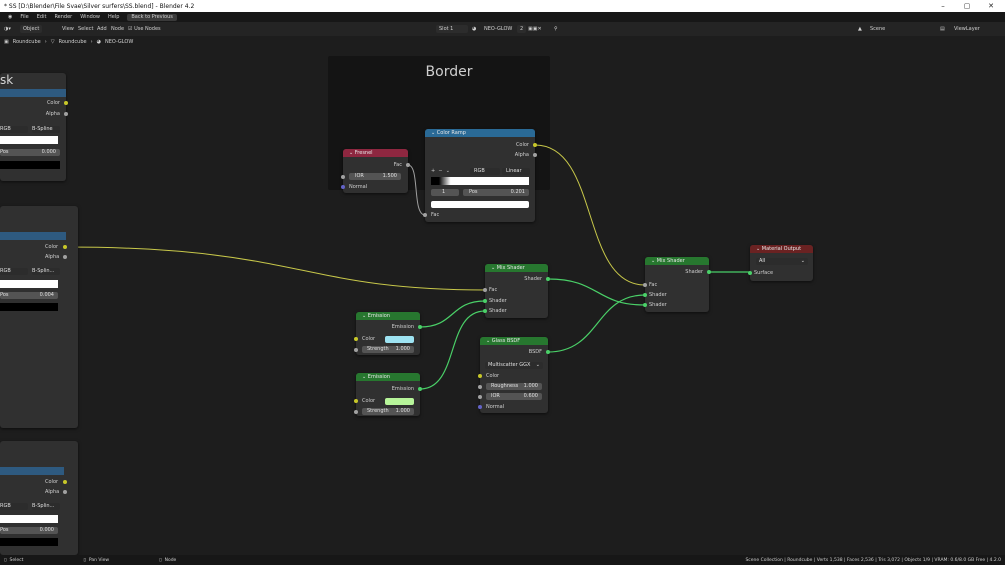  Describe the element at coordinates (535, 155) in the screenshot. I see `socket-alpha-out` at that location.